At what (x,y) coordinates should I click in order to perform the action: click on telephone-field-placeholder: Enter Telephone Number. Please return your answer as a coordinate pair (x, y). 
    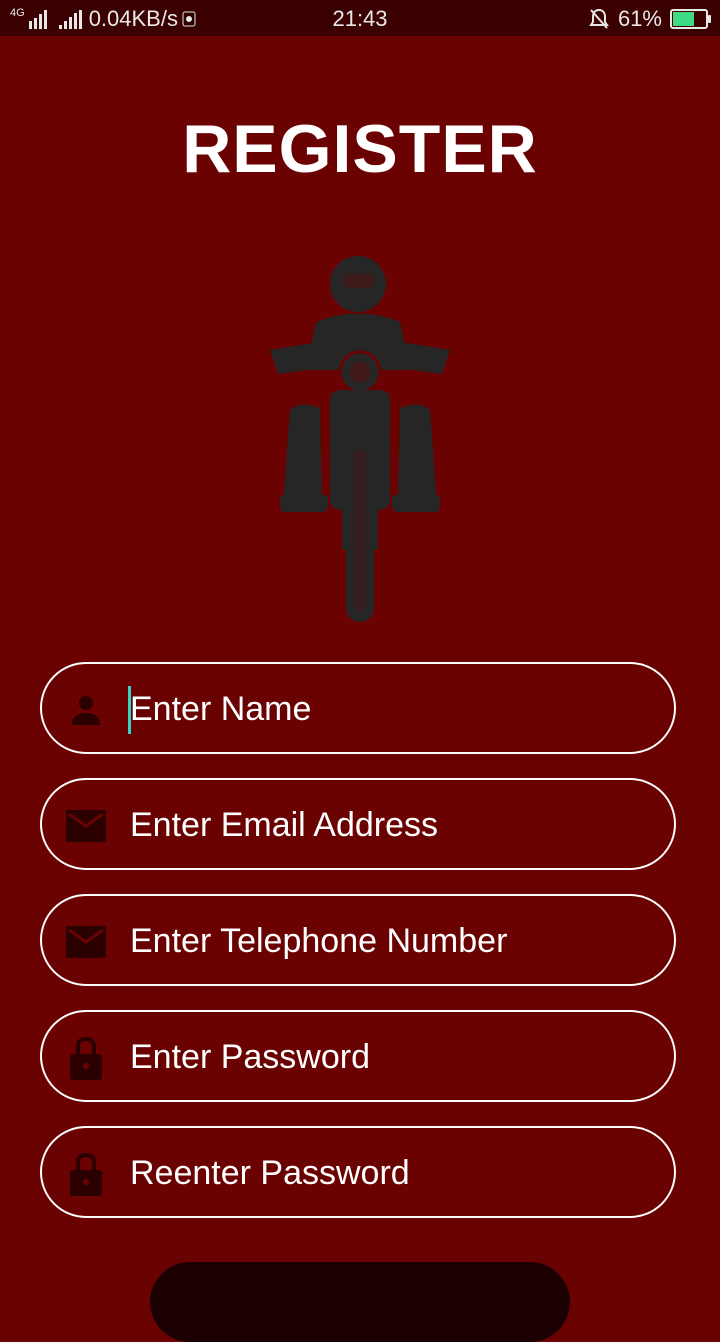
    Looking at the image, I should click on (319, 941).